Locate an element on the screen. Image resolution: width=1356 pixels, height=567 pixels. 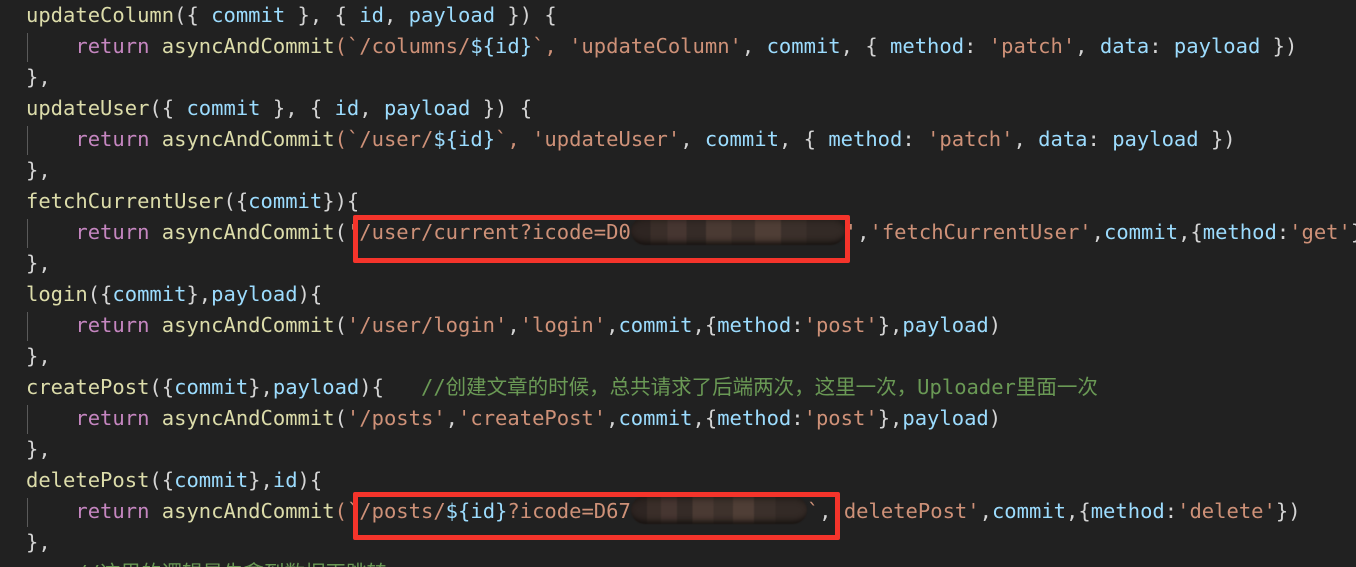
token-key-data: data is located at coordinates (1063, 139).